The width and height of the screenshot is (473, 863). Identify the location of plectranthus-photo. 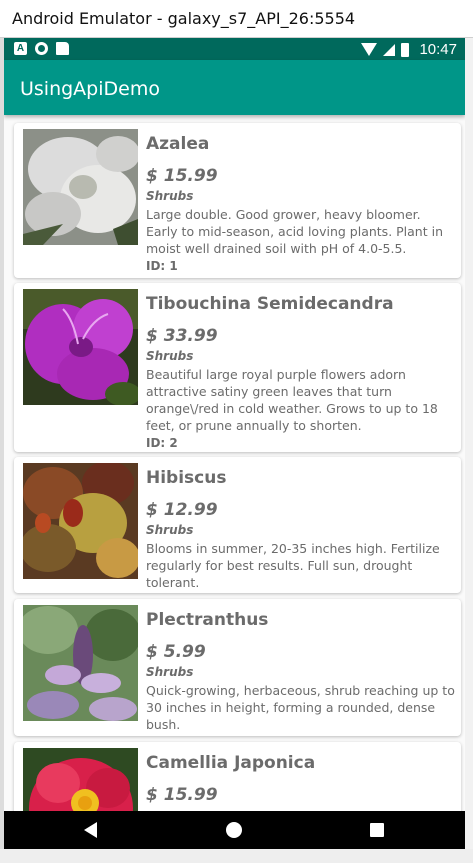
(80, 663).